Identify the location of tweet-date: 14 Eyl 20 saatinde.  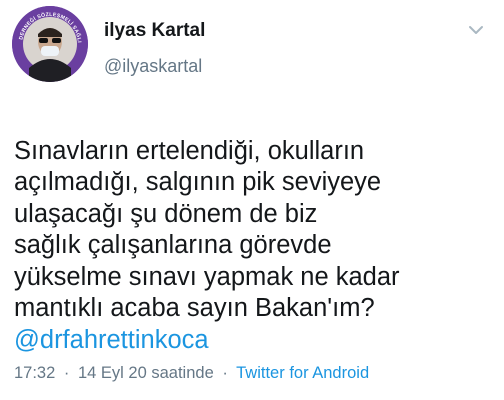
(146, 373).